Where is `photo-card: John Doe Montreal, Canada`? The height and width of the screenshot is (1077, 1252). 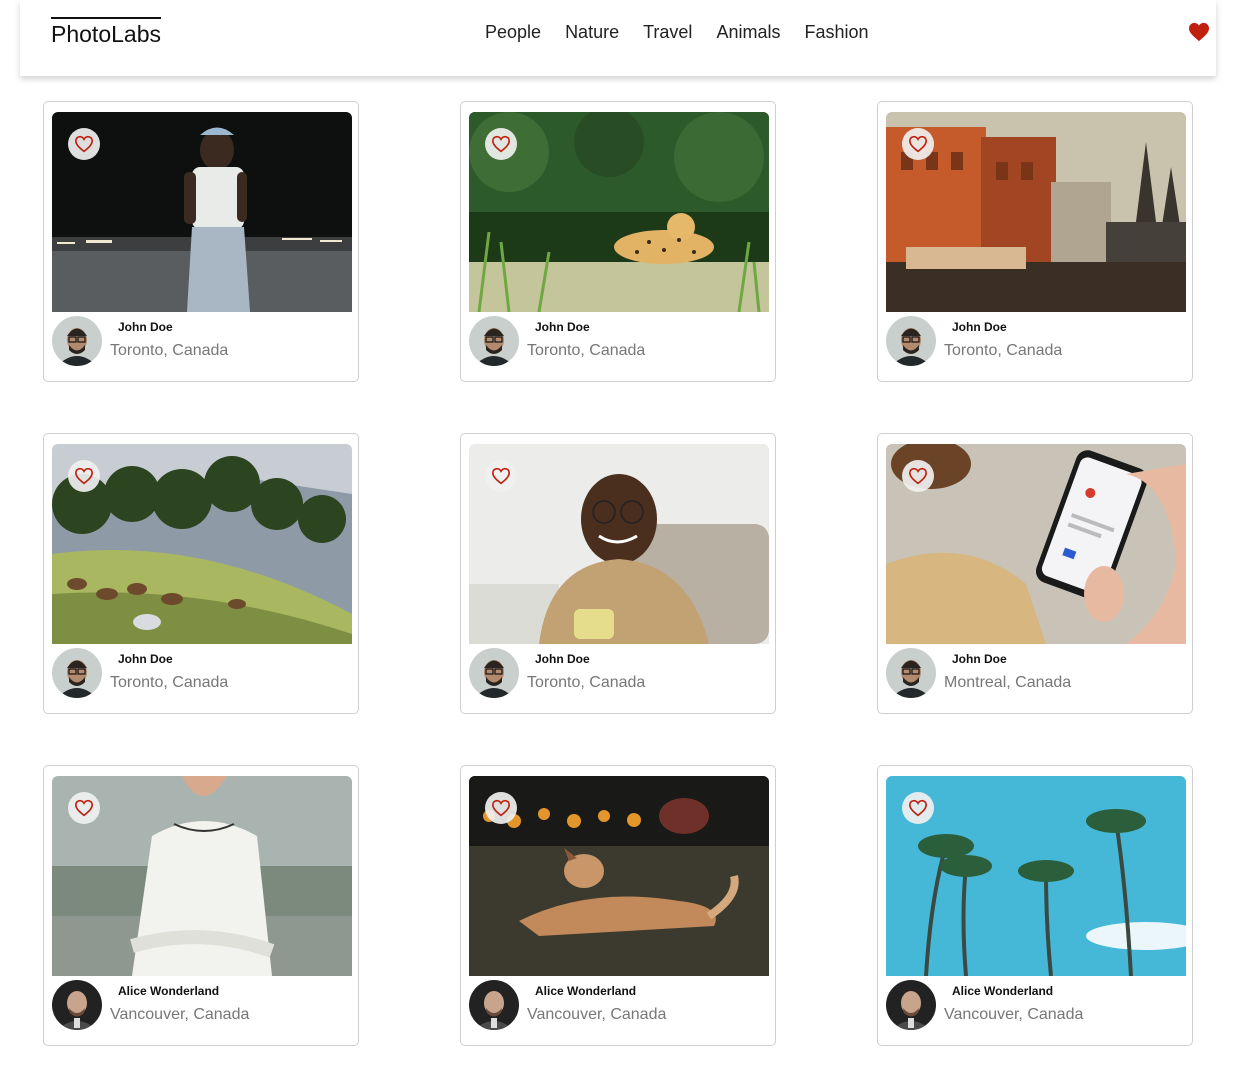
photo-card: John Doe Montreal, Canada is located at coordinates (1035, 573).